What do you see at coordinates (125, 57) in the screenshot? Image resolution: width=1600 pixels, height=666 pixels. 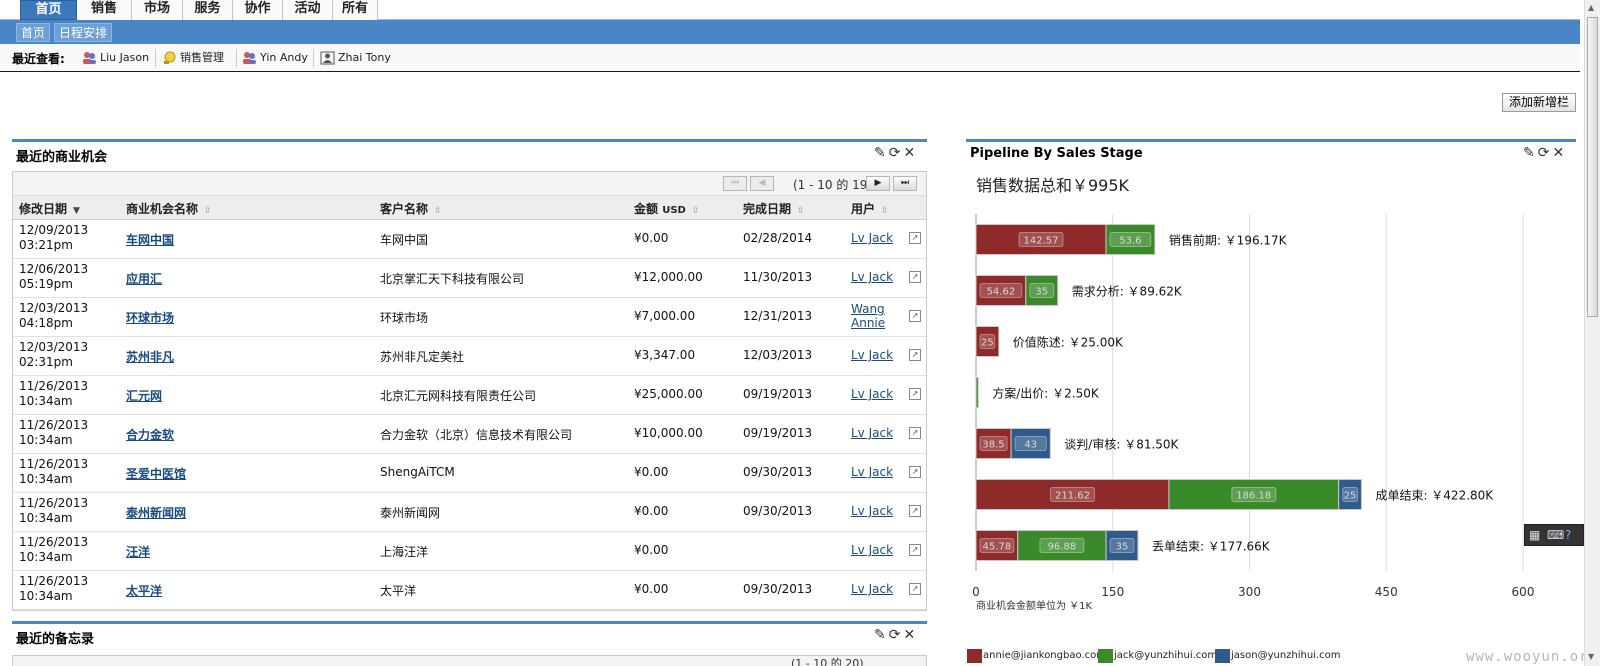 I see `recent-item-label: Liu Jason` at bounding box center [125, 57].